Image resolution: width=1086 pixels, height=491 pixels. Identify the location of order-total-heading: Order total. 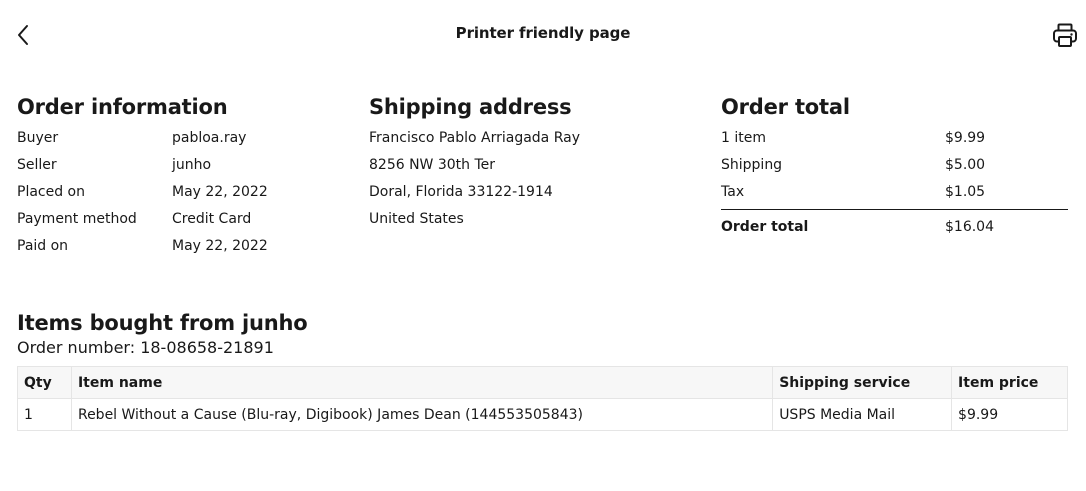
(785, 107).